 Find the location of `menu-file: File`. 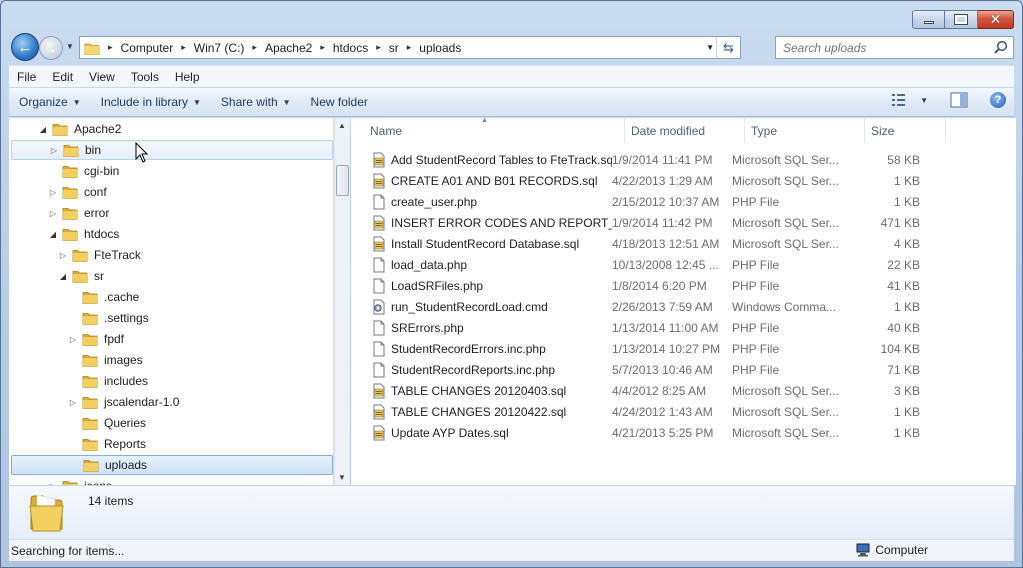

menu-file: File is located at coordinates (26, 77).